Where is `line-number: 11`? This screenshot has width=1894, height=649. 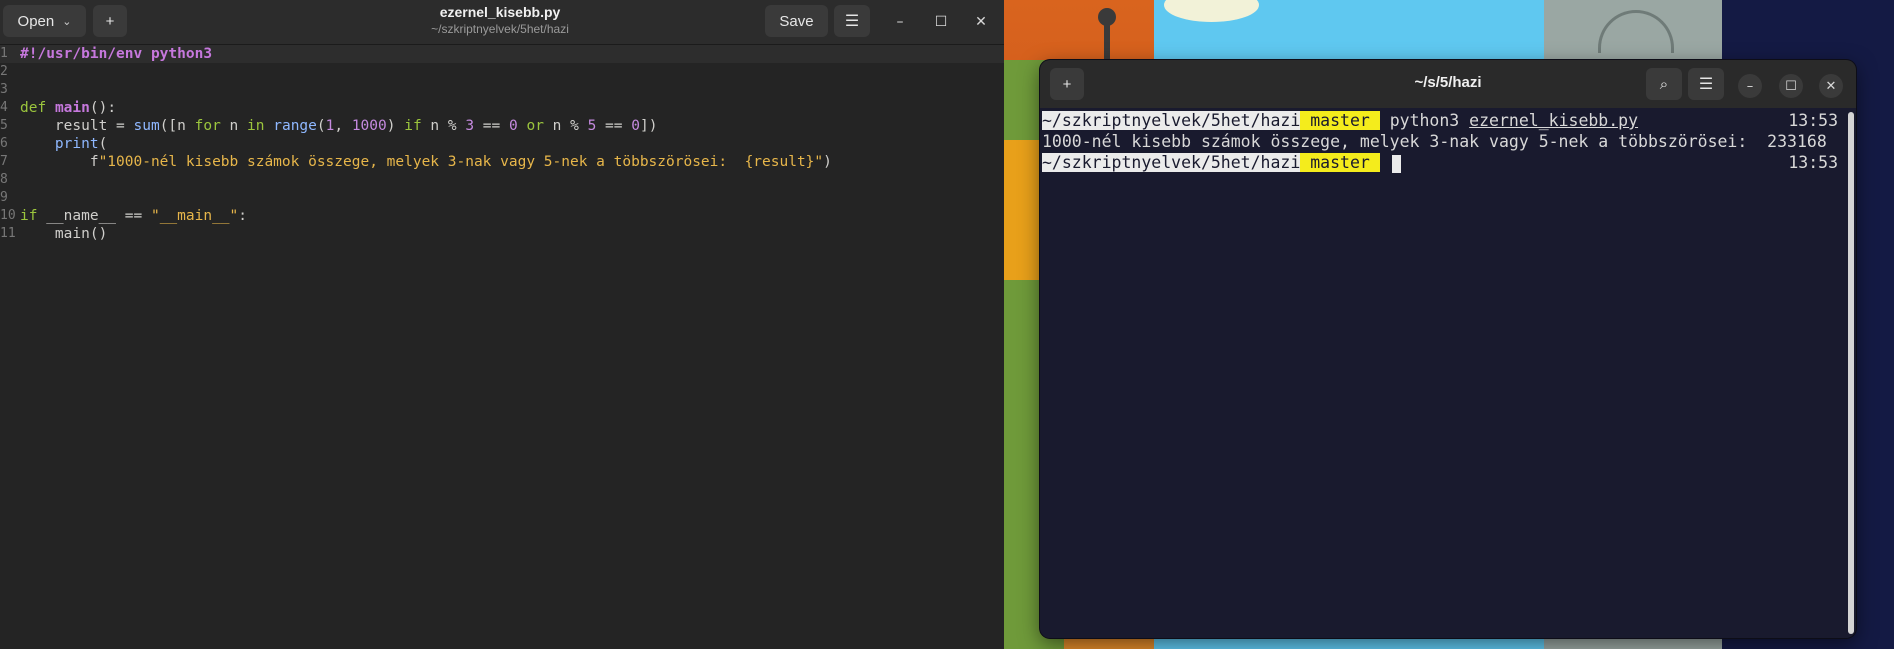 line-number: 11 is located at coordinates (8, 233).